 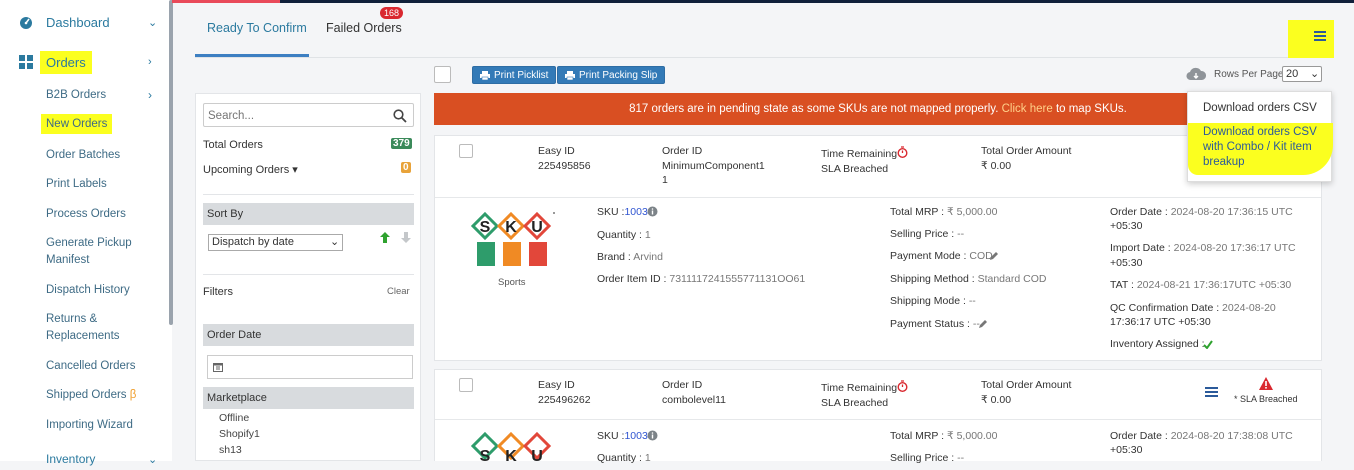 I want to click on search-icon, so click(x=400, y=116).